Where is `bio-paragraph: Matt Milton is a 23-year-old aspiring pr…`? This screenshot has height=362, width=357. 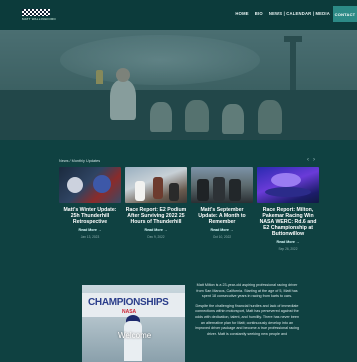
bio-paragraph: Matt Milton is a 23-year-old aspiring pr… is located at coordinates (247, 291).